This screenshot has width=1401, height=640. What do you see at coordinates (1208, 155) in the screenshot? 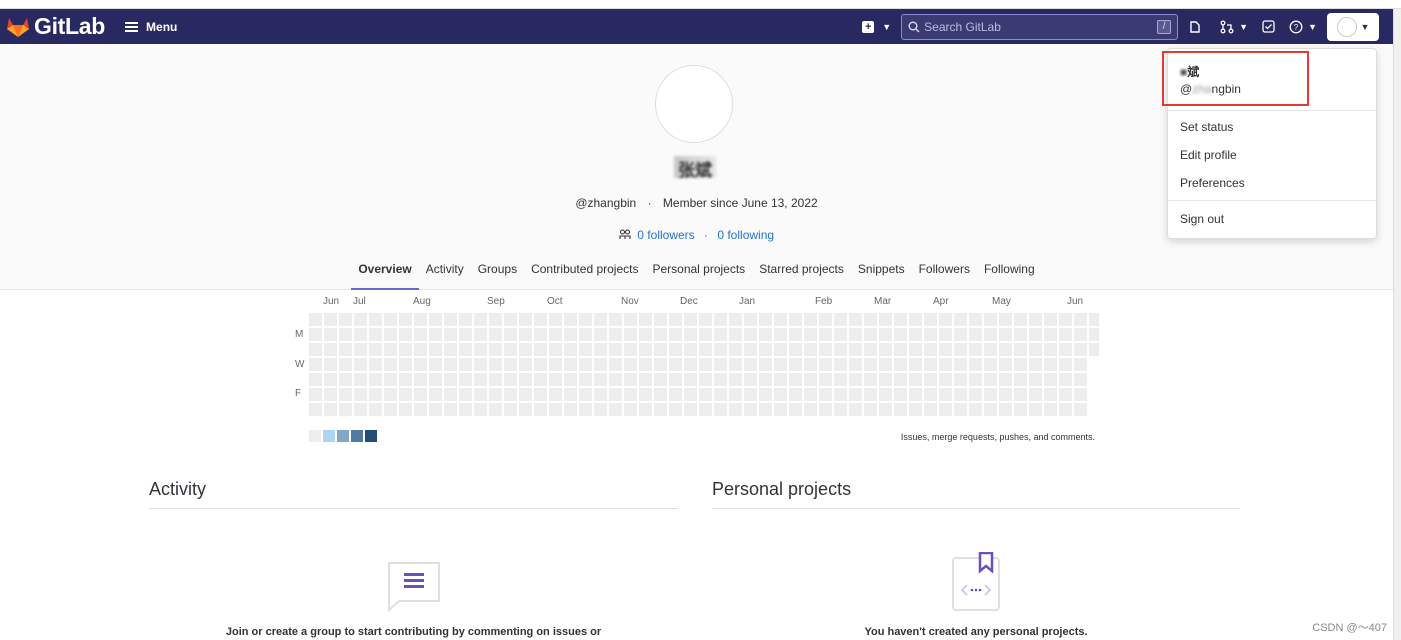
I see `edit-profile-item: Edit profile` at bounding box center [1208, 155].